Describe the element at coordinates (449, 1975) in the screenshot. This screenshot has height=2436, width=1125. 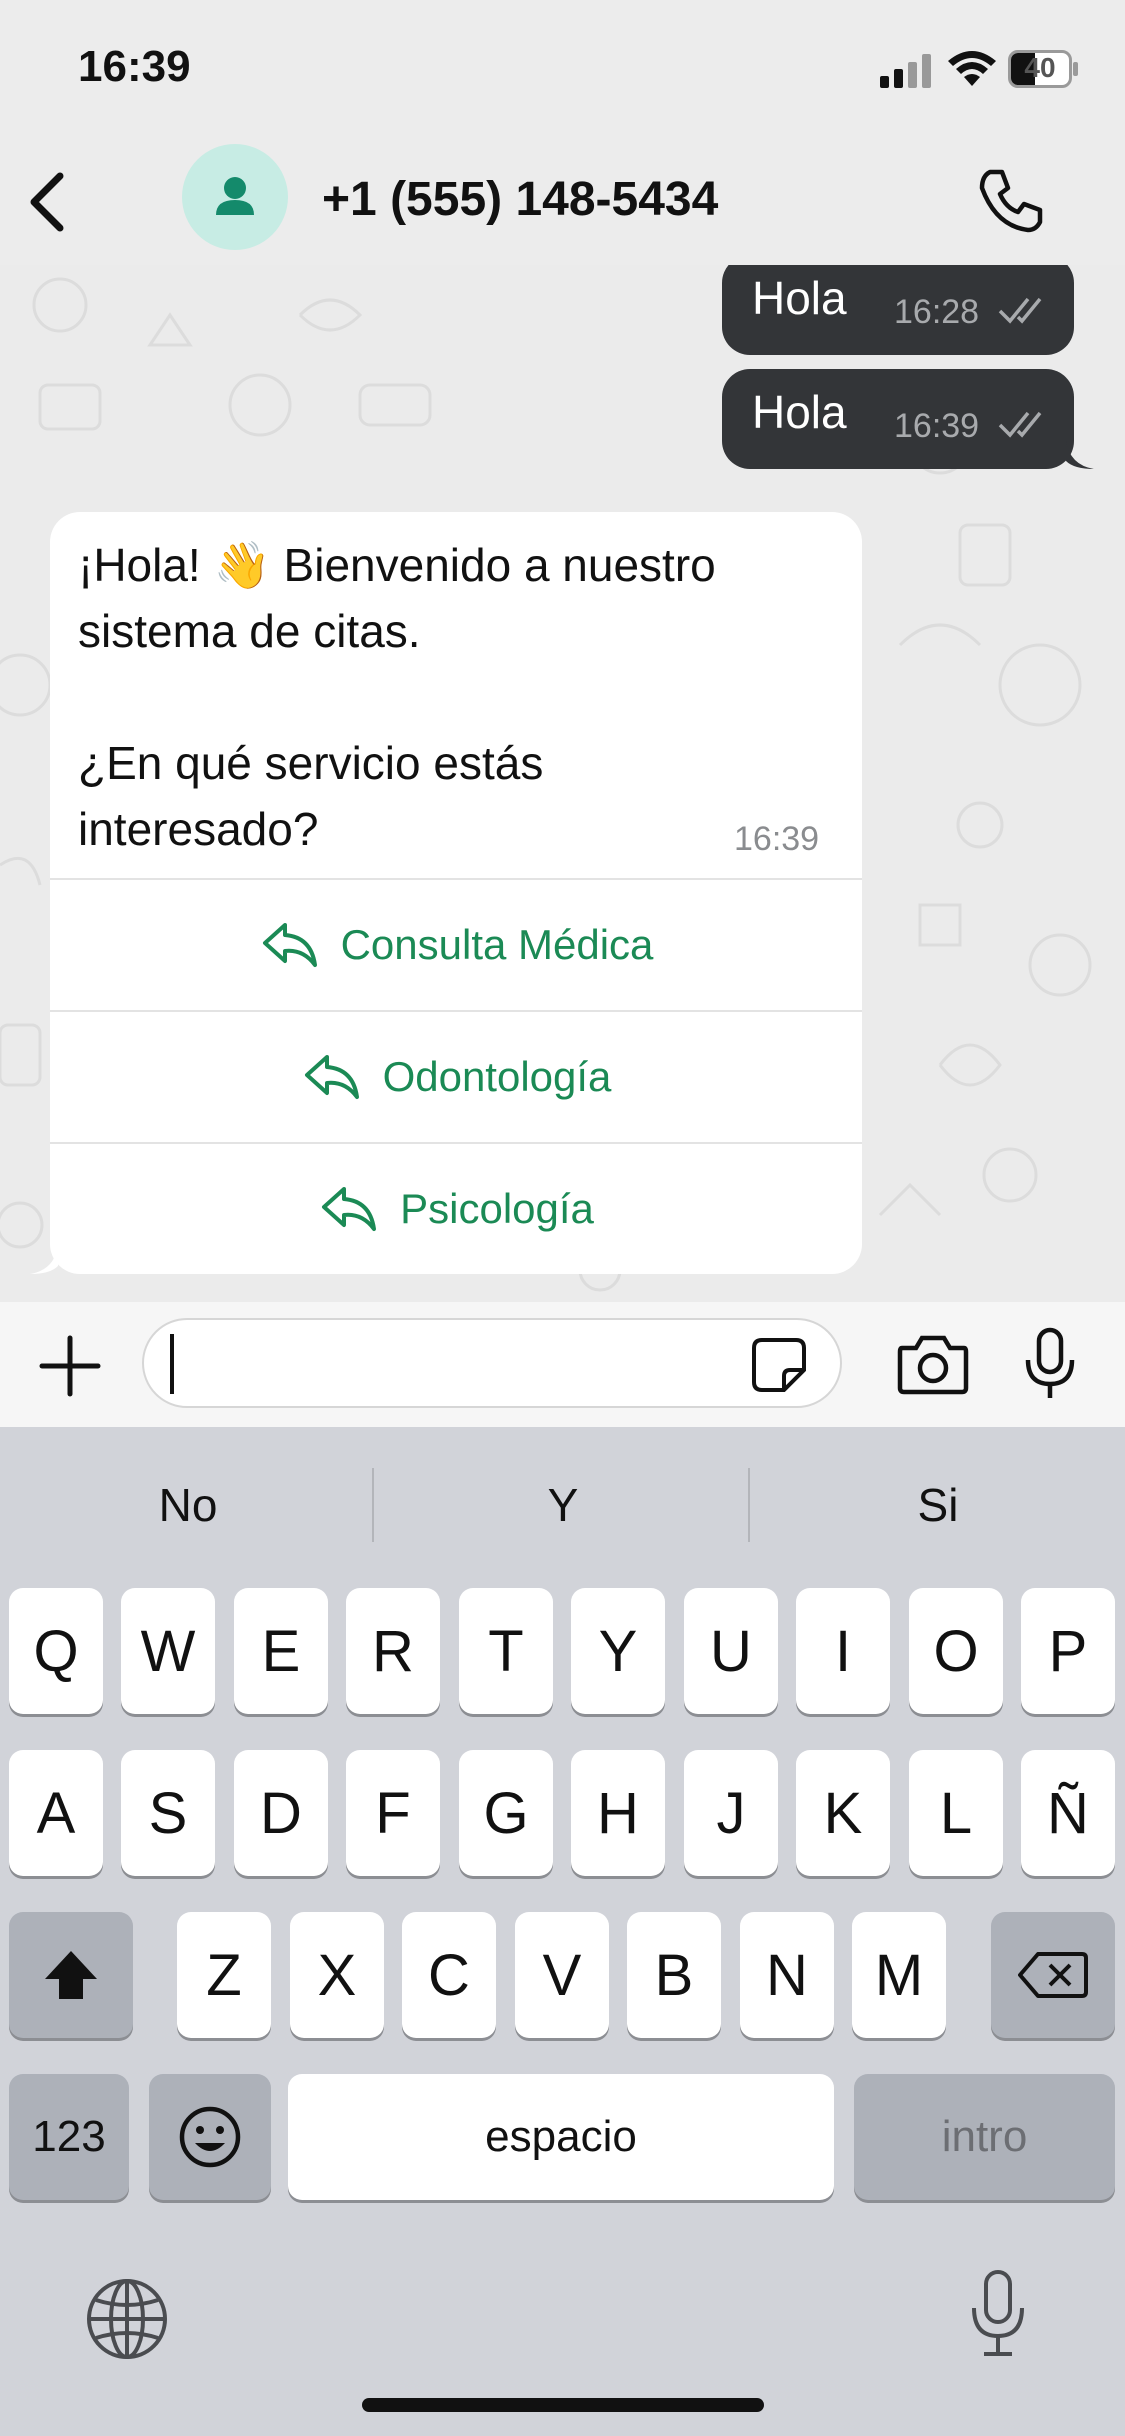
I see `key-c: C` at that location.